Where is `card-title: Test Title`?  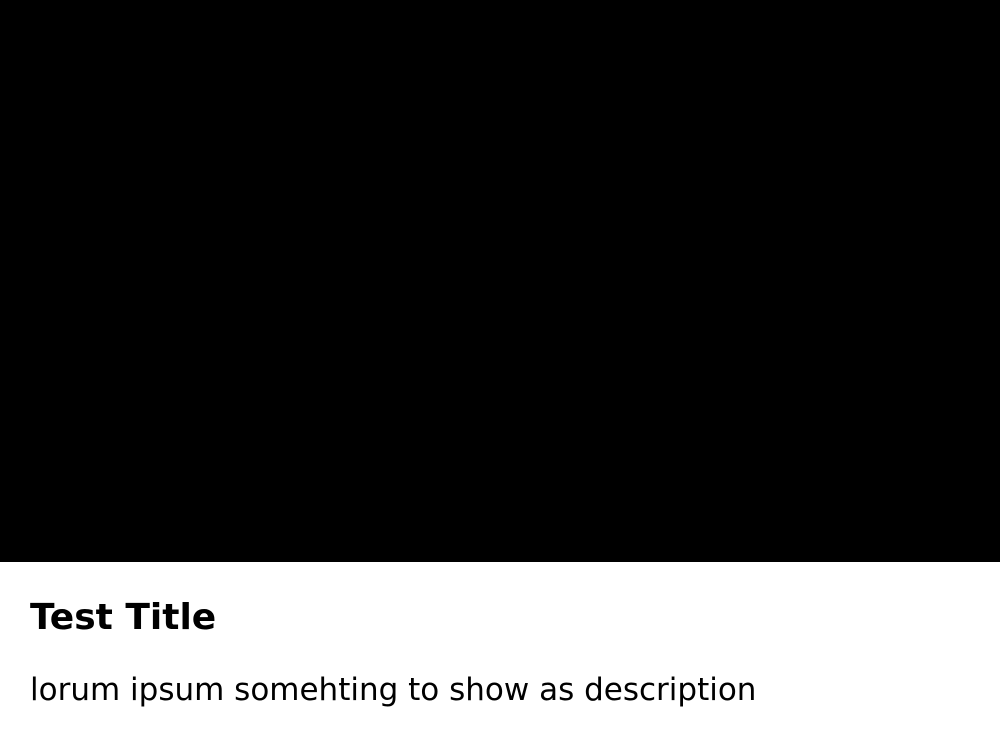
card-title: Test Title is located at coordinates (123, 617).